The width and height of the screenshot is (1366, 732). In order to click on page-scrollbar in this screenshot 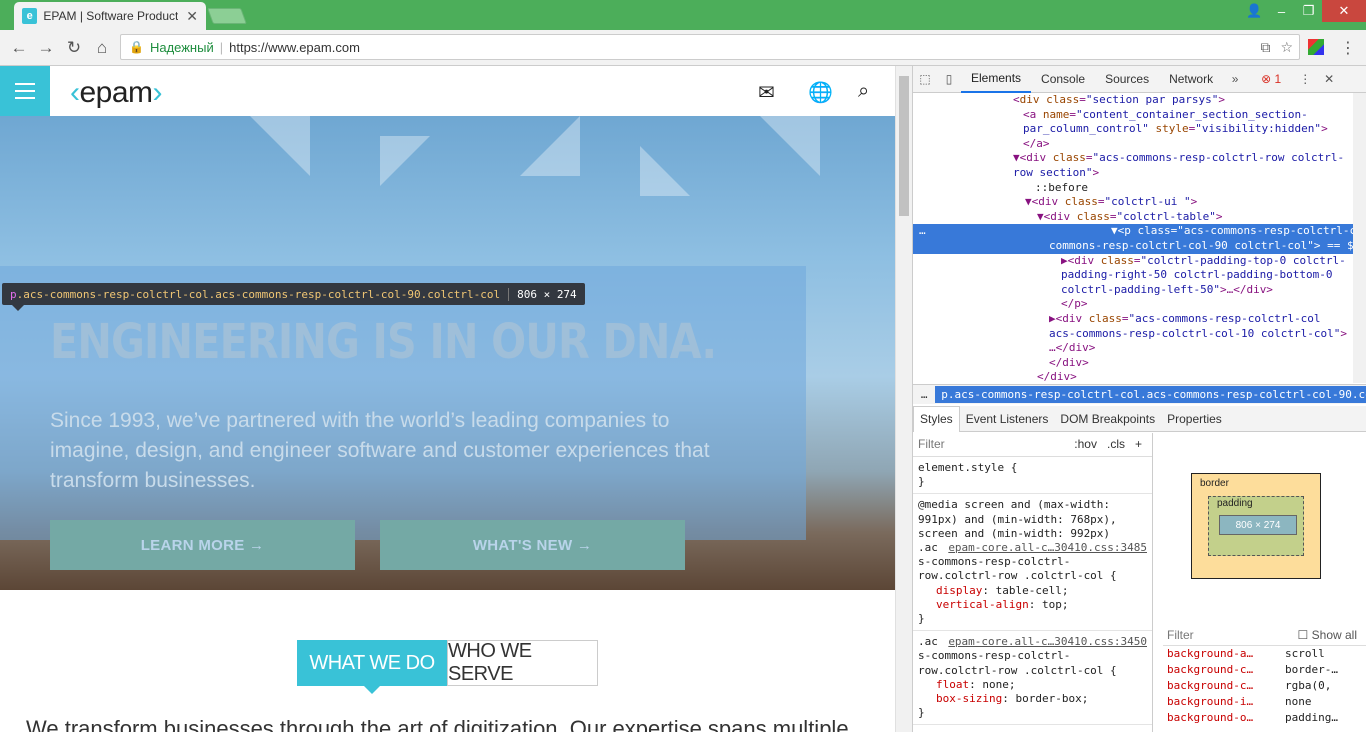, I will do `click(903, 399)`.